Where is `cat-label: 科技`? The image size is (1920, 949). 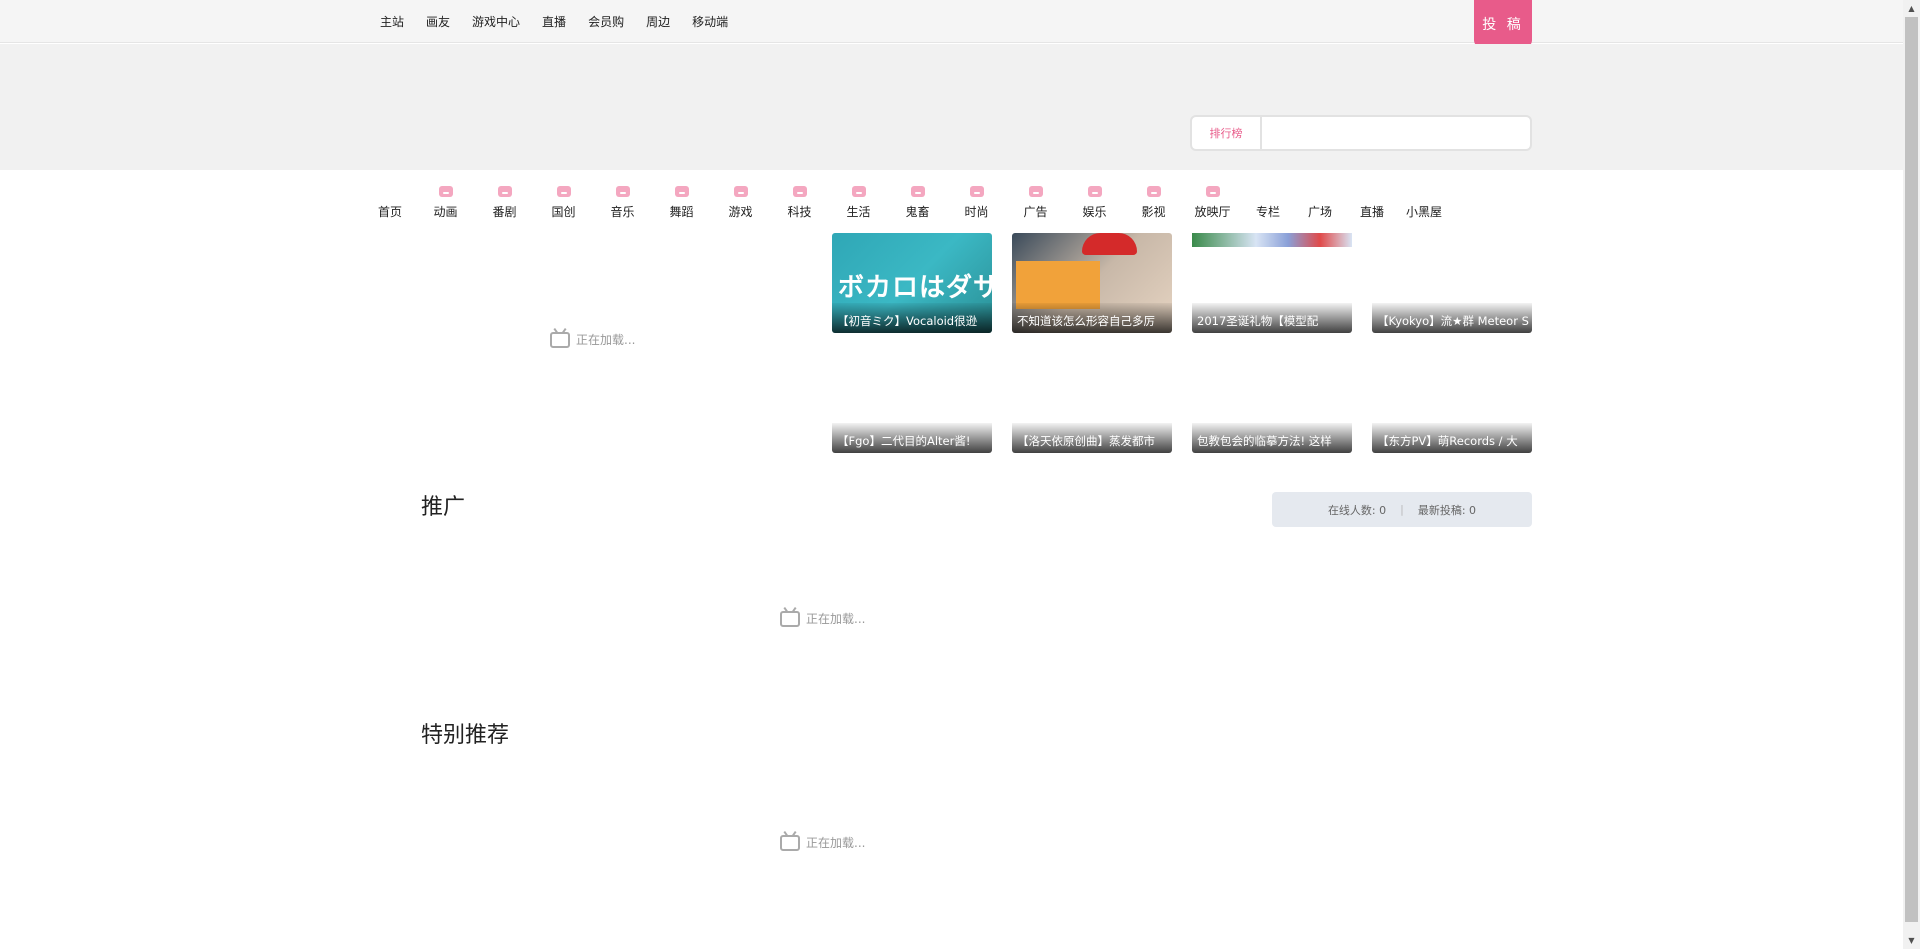 cat-label: 科技 is located at coordinates (799, 212).